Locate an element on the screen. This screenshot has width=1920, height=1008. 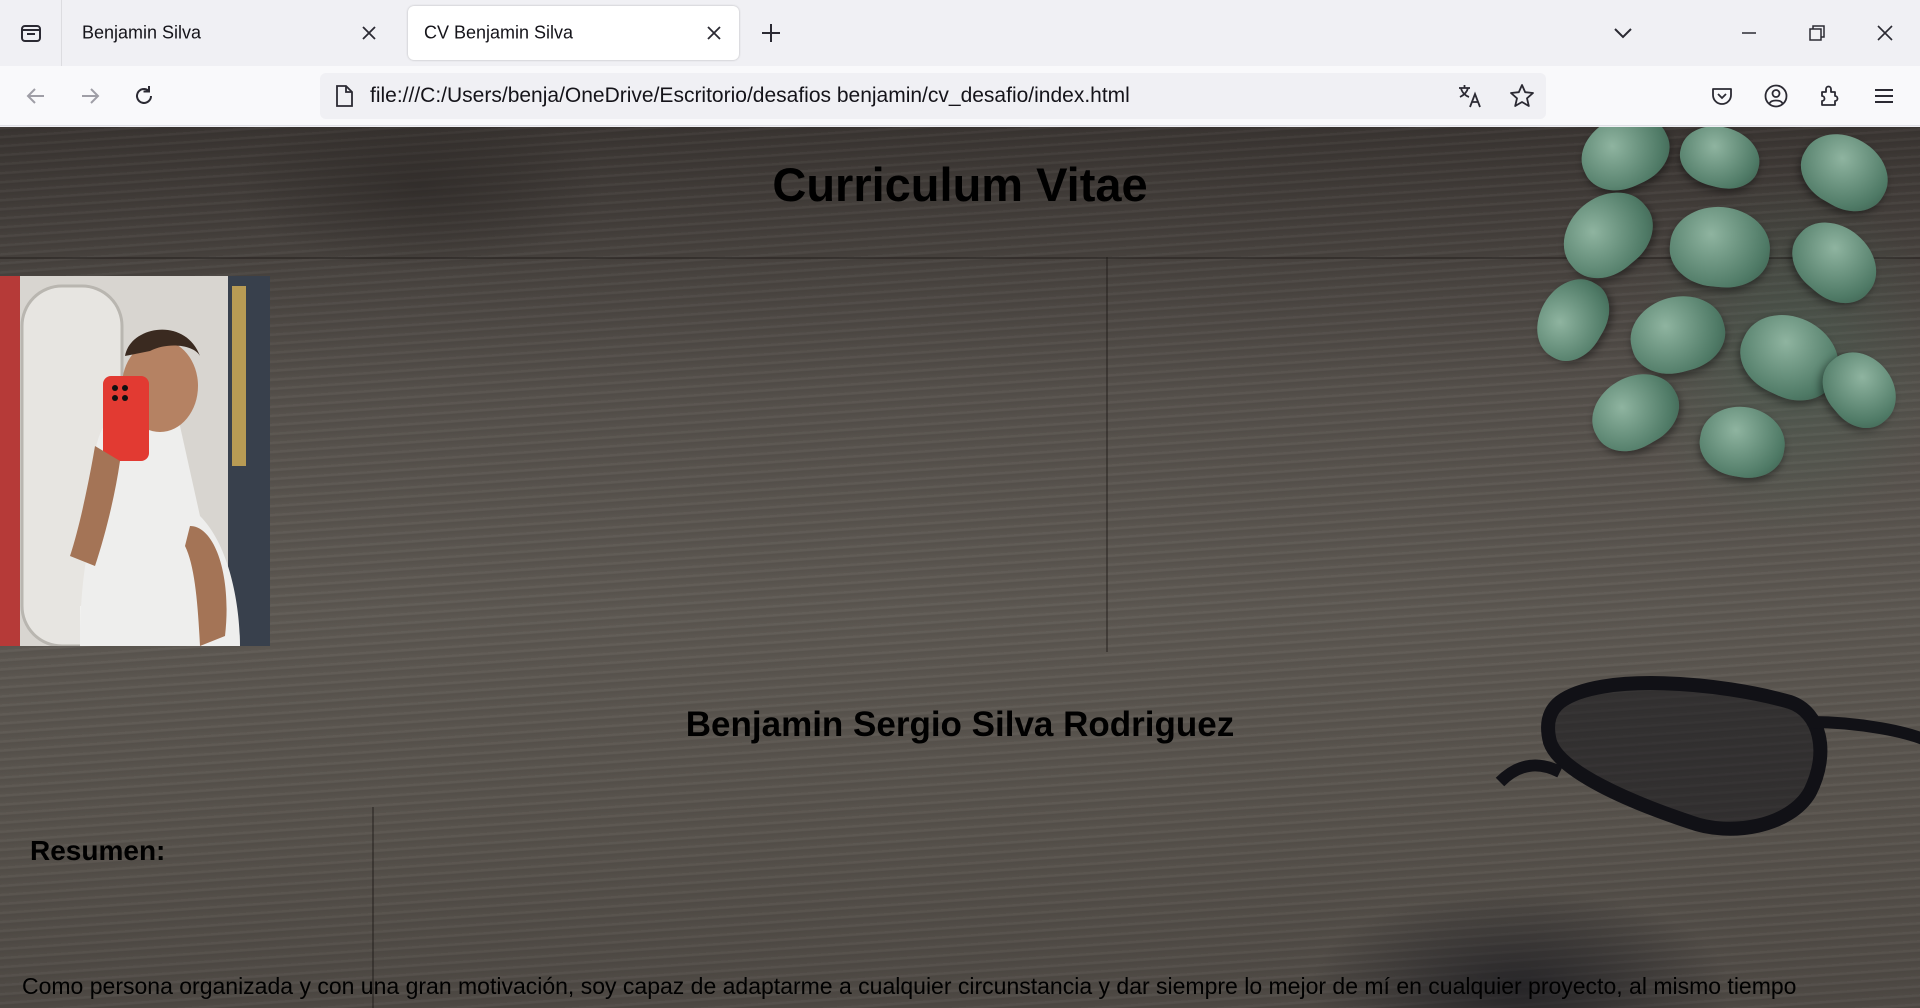
page-title: Curriculum Vitae is located at coordinates (960, 184).